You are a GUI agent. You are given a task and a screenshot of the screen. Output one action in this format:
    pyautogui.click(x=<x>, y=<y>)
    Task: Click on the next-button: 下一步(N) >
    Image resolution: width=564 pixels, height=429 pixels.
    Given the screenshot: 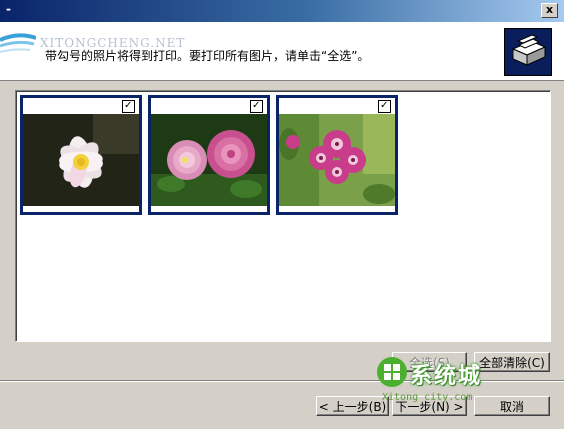 What is the action you would take?
    pyautogui.click(x=429, y=406)
    